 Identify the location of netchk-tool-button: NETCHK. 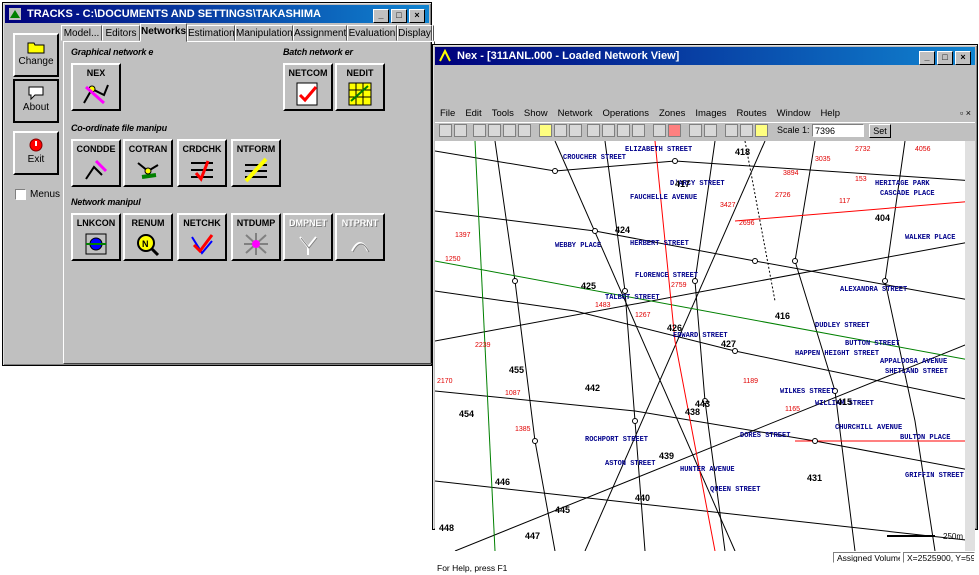
(202, 237).